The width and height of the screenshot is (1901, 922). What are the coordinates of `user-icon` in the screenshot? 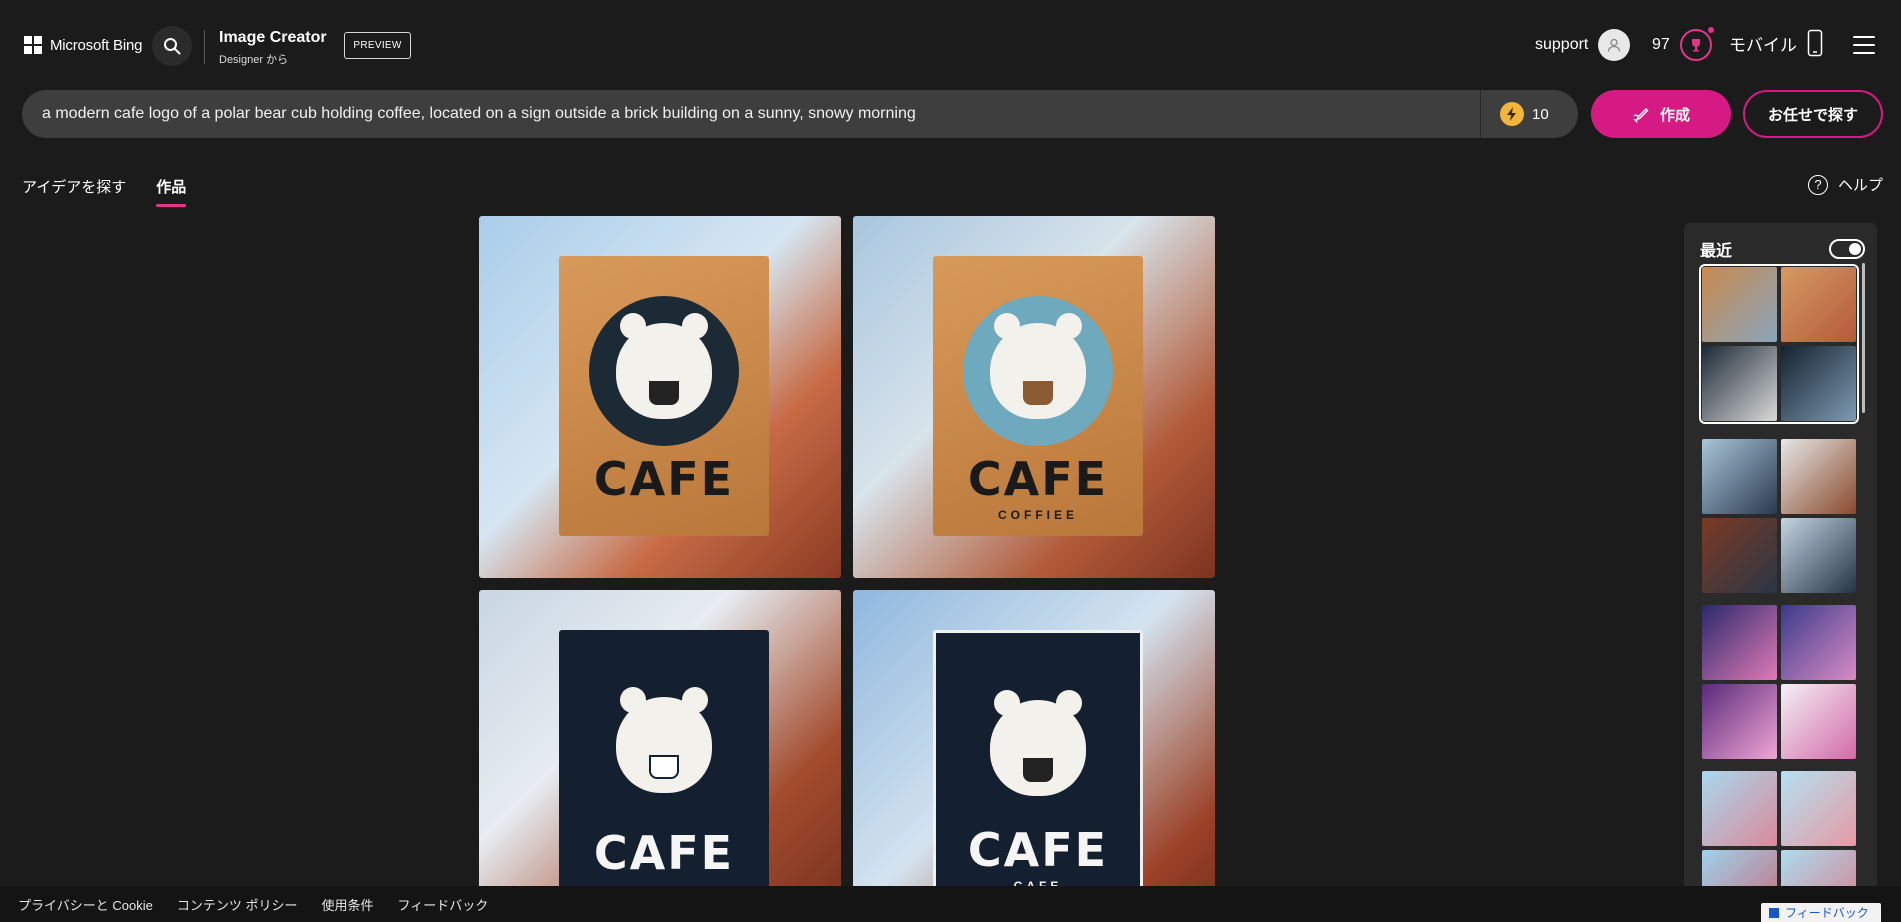 It's located at (1614, 45).